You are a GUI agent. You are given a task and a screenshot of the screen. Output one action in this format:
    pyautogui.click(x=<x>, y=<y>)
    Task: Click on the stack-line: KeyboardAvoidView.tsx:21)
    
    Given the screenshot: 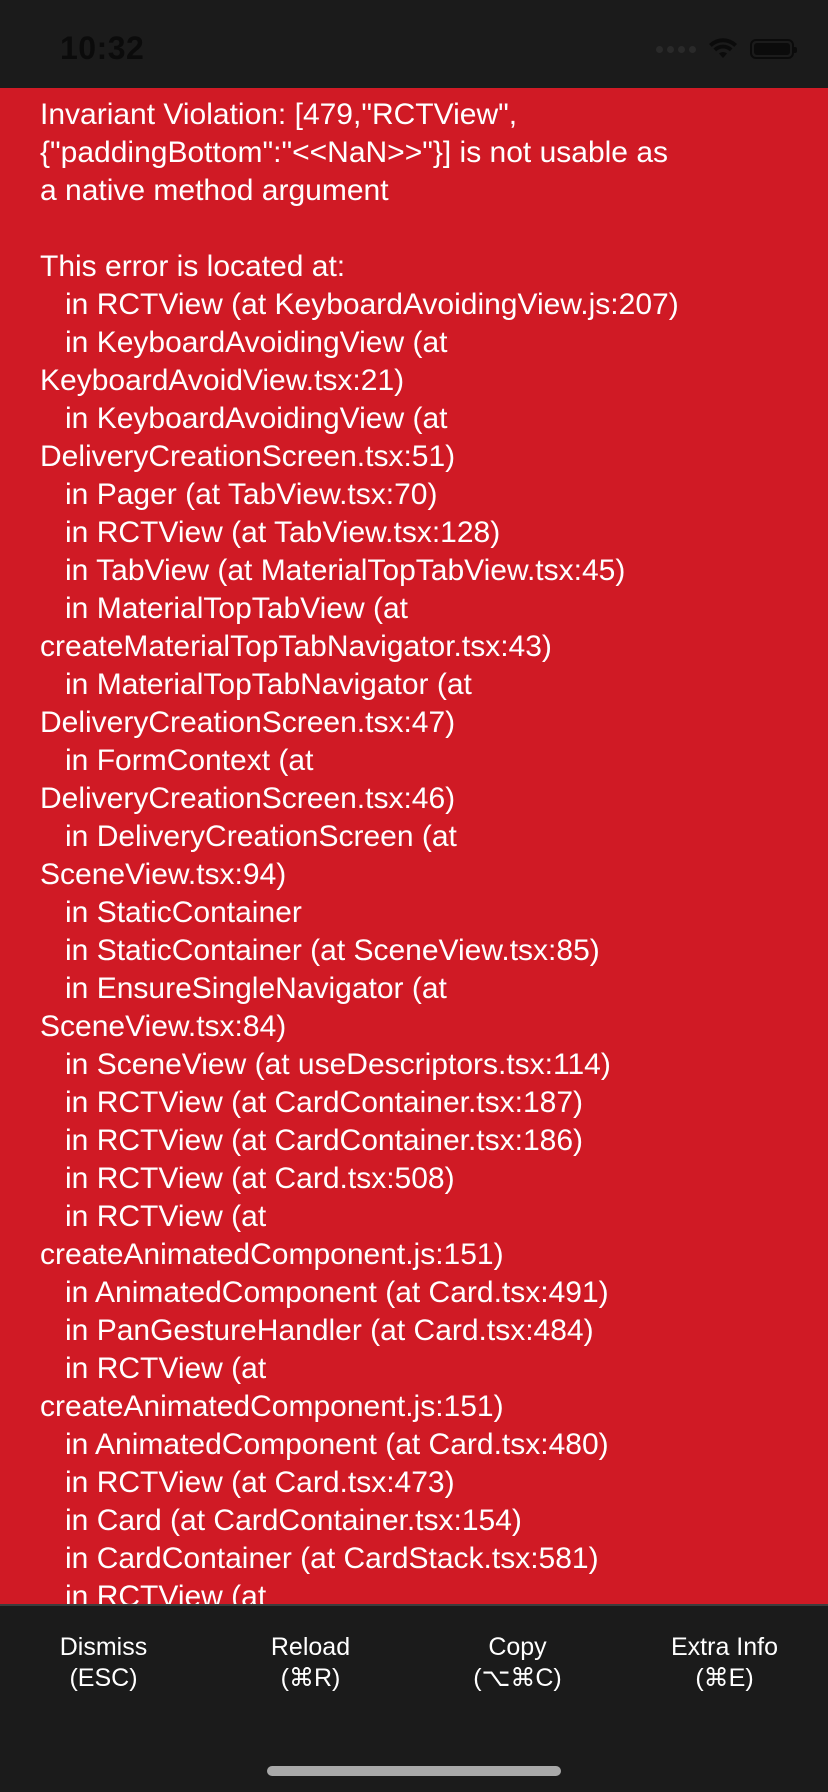 What is the action you would take?
    pyautogui.click(x=222, y=380)
    